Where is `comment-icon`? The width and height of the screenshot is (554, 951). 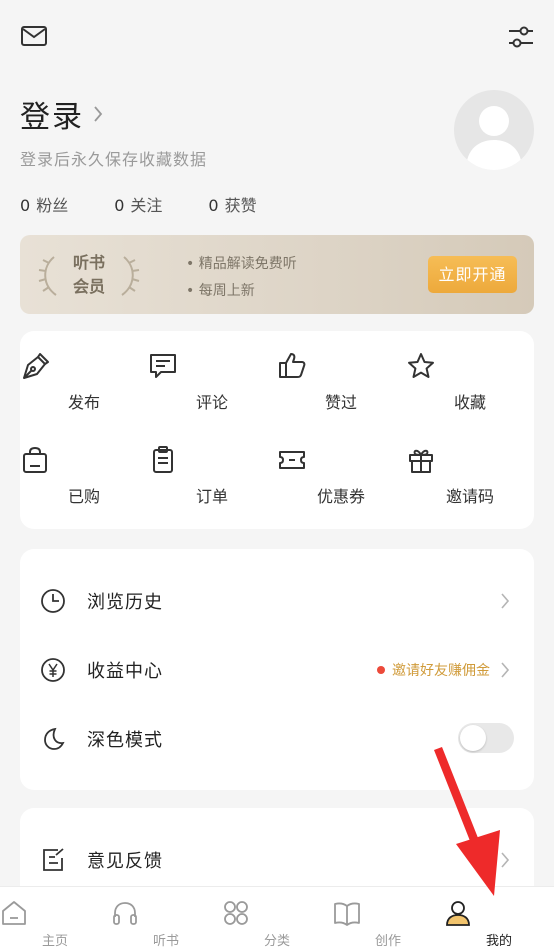 comment-icon is located at coordinates (212, 366).